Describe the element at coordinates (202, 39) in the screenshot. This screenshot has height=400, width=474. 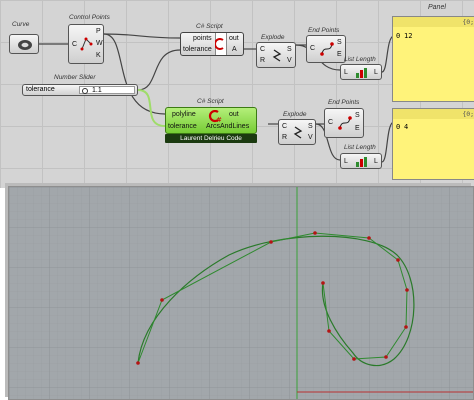
I see `cs1-port-points: points` at that location.